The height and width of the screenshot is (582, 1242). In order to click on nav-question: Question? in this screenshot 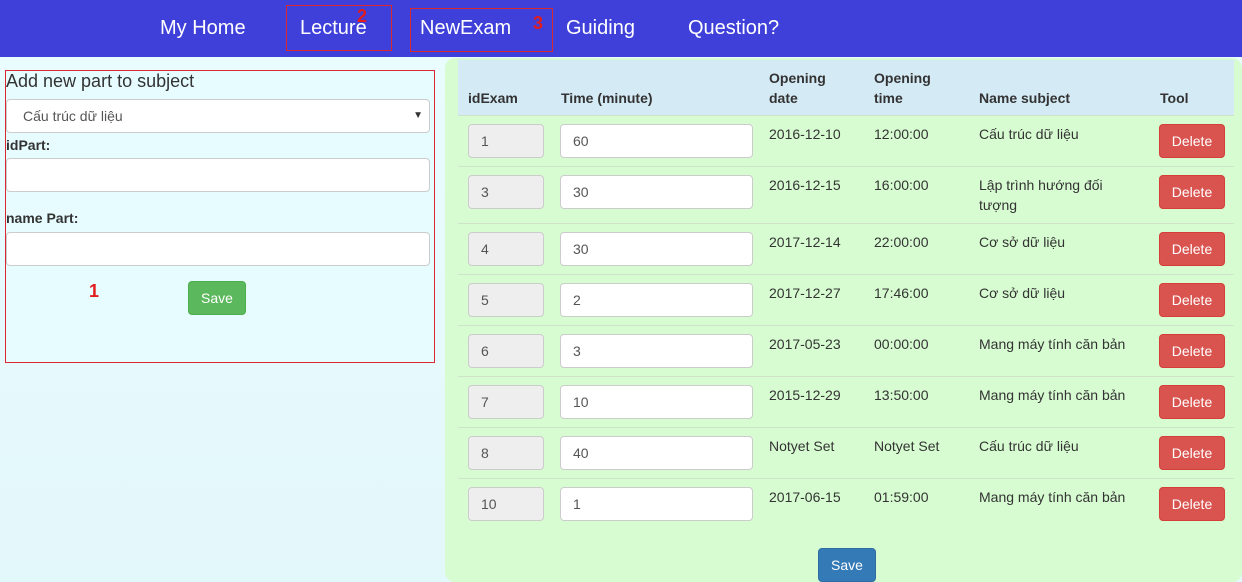, I will do `click(733, 28)`.